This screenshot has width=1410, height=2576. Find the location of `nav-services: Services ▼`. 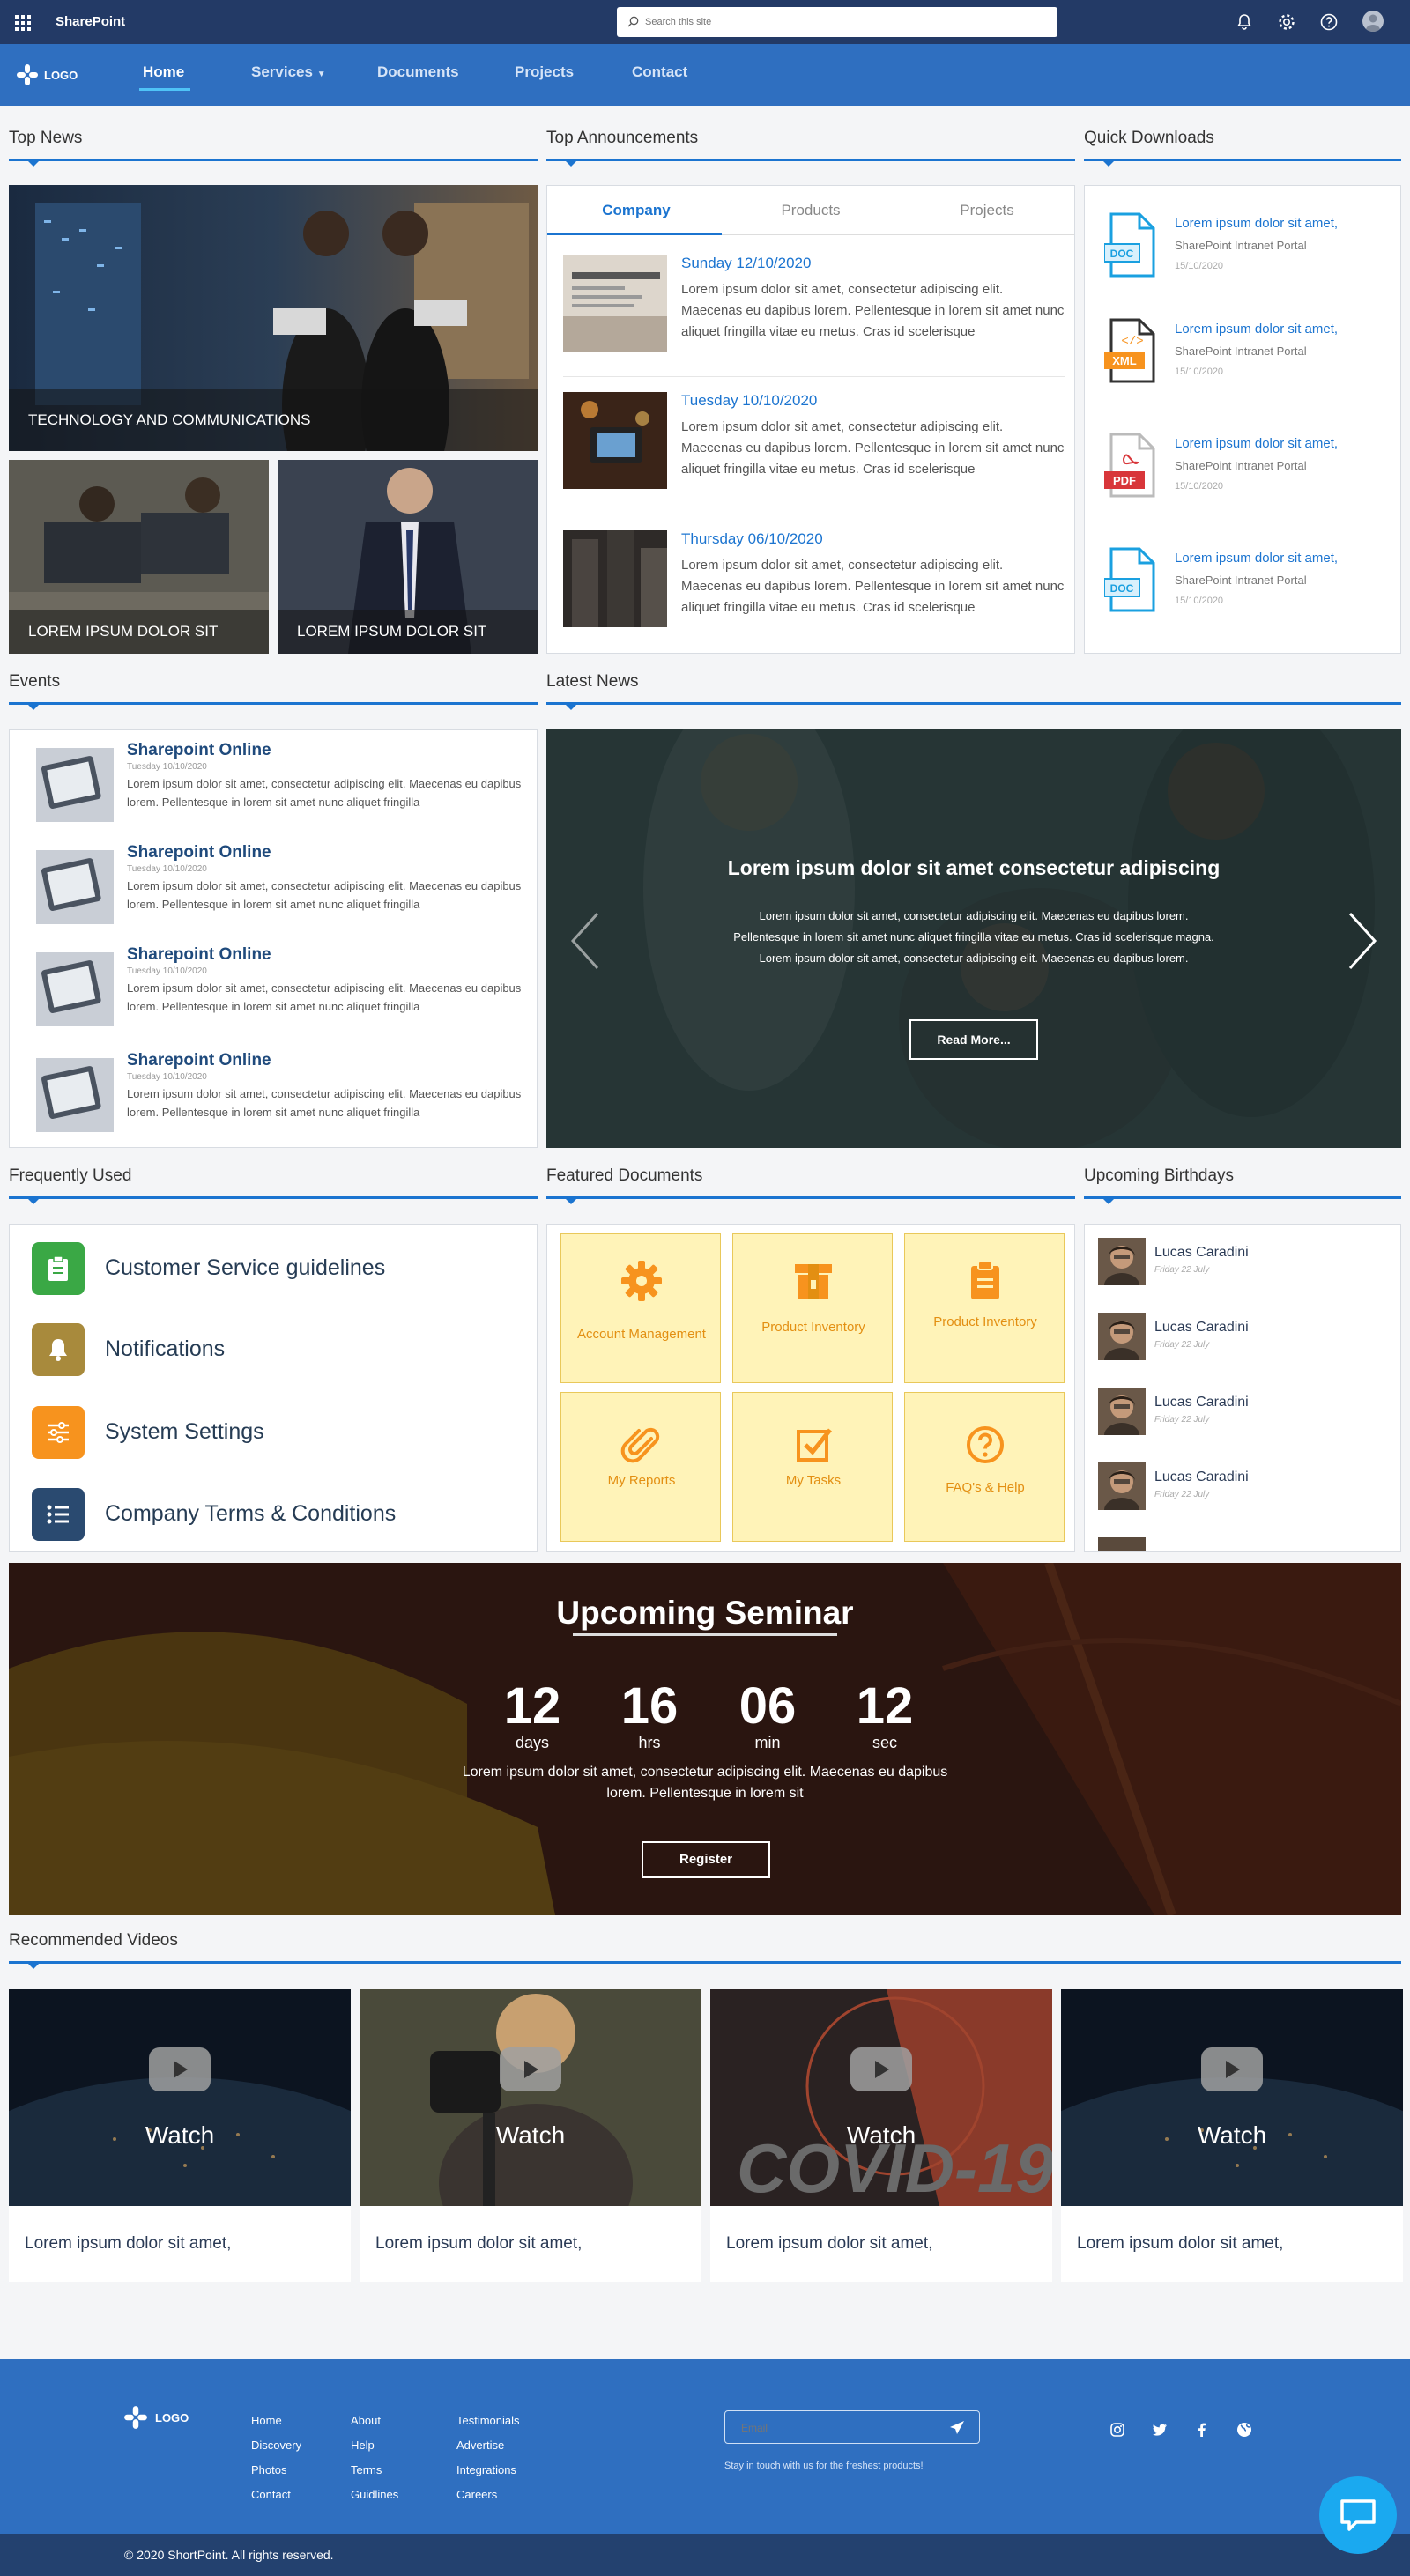

nav-services: Services ▼ is located at coordinates (288, 72).